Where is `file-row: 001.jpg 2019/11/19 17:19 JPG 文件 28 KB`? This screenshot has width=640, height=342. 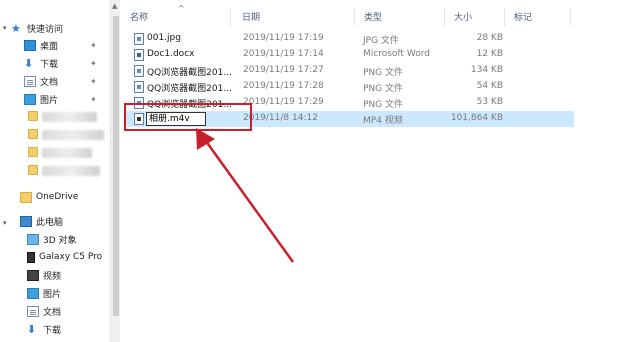
file-row: 001.jpg 2019/11/19 17:19 JPG 文件 28 KB is located at coordinates (350, 39).